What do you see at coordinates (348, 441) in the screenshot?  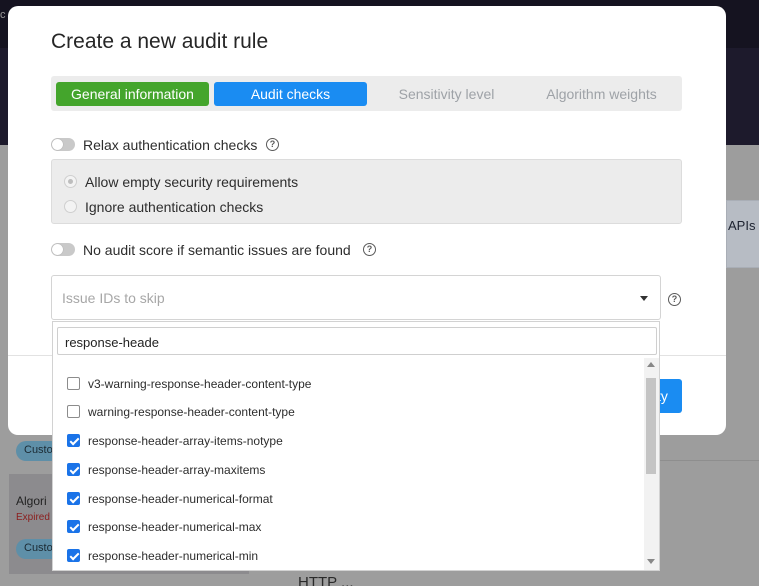 I see `dropdown-option: response-header-array-items-notype` at bounding box center [348, 441].